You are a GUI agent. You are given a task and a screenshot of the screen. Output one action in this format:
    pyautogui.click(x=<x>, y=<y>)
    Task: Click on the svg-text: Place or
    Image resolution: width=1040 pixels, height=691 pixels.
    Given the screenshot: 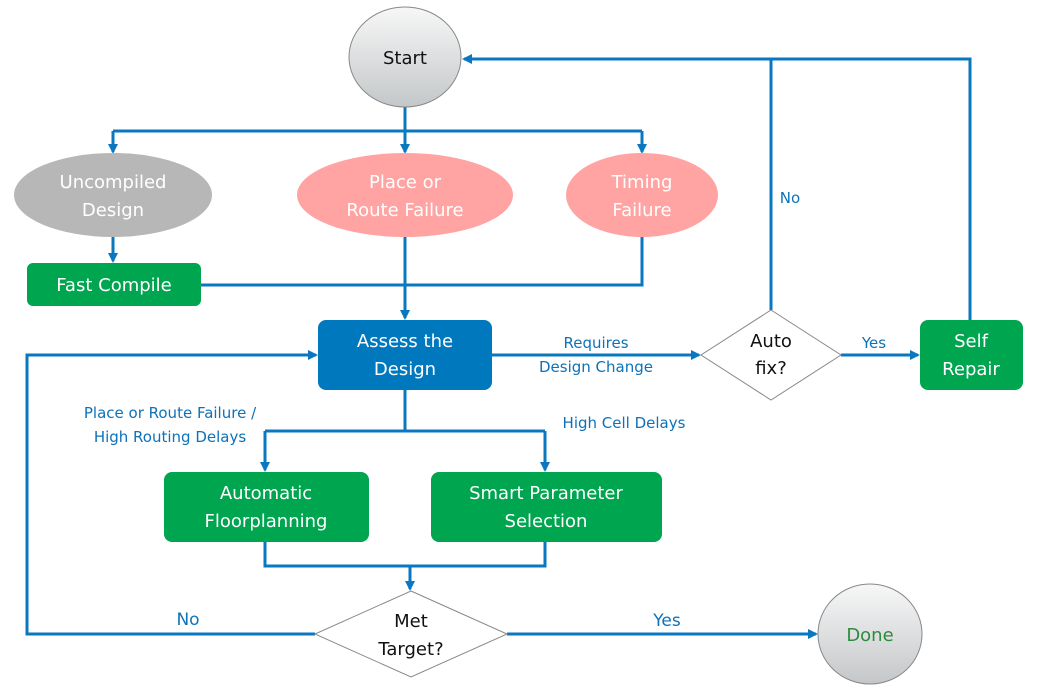 What is the action you would take?
    pyautogui.click(x=405, y=182)
    